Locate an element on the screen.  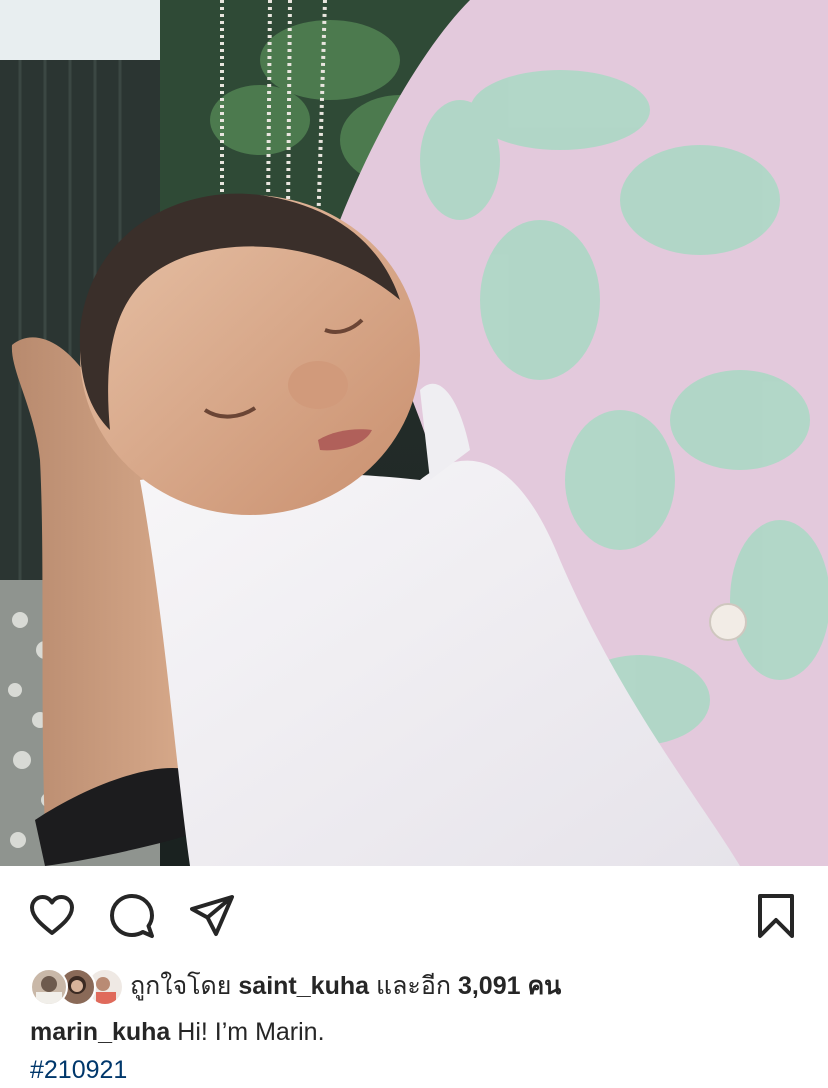
post-caption: marin_kuha Hi! I’m Marin. is located at coordinates (177, 1032).